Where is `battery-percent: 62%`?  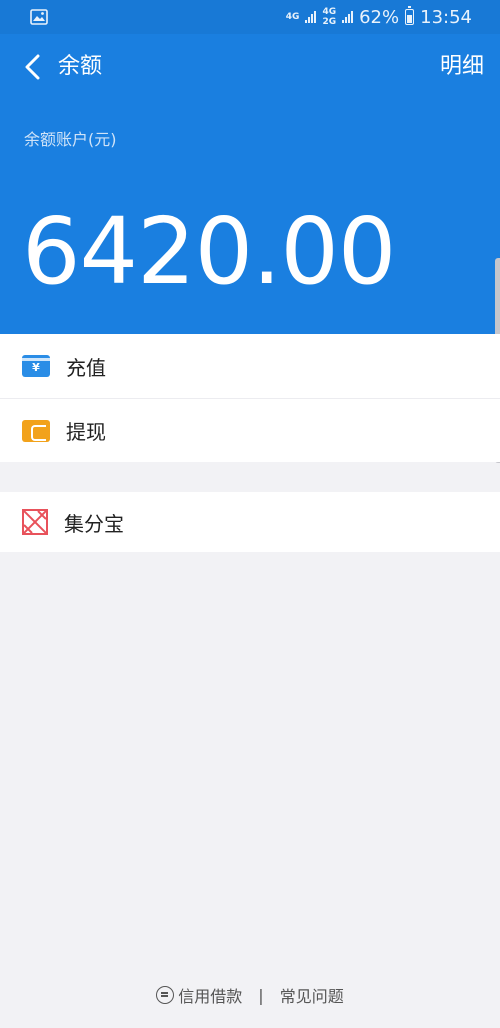 battery-percent: 62% is located at coordinates (379, 17).